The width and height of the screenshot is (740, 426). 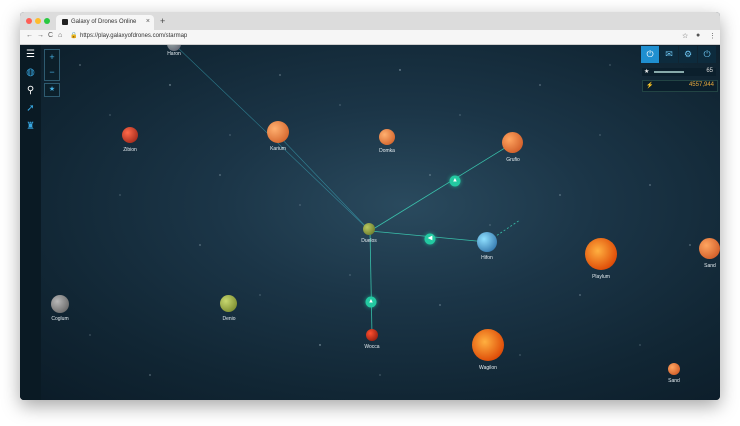 I want to click on planet-denio, so click(x=228, y=303).